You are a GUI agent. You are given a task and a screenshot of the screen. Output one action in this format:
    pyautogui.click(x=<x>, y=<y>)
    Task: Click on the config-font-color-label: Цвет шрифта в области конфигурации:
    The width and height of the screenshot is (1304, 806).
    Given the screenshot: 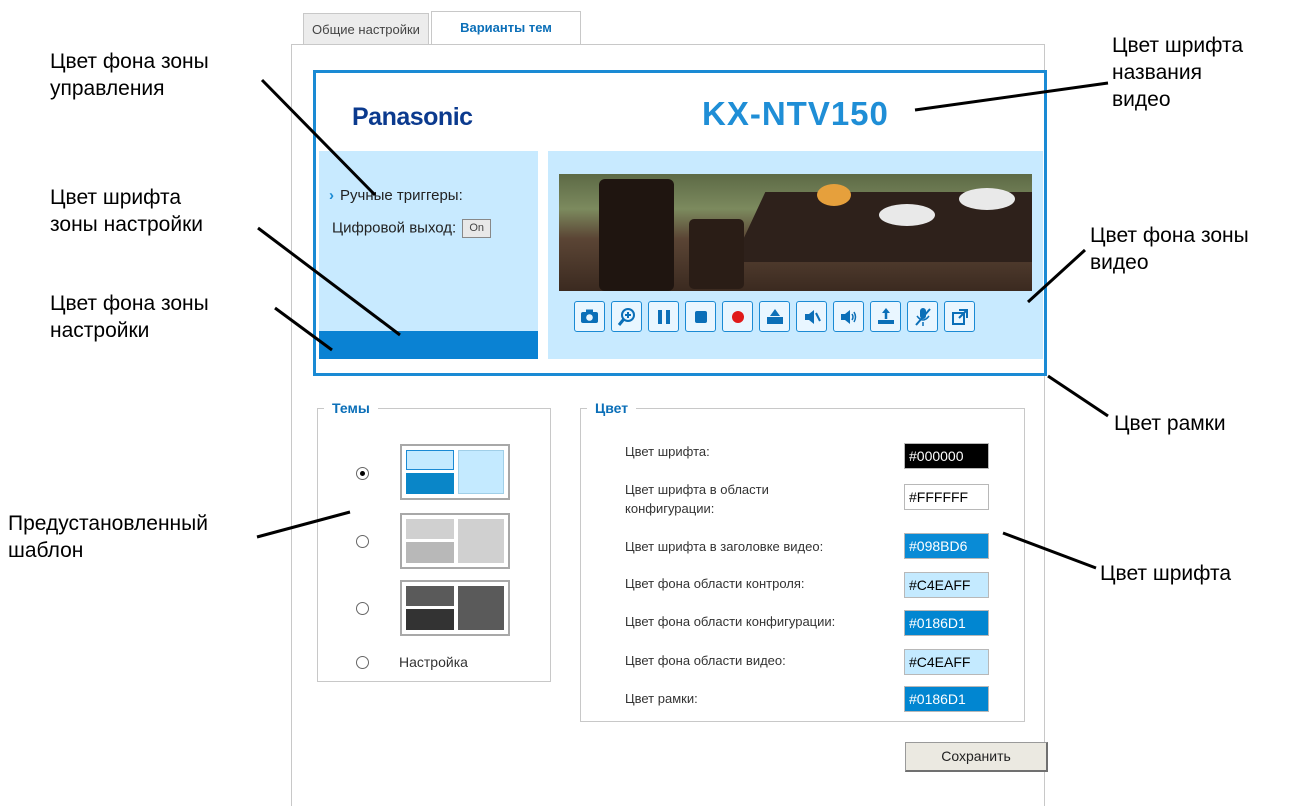 What is the action you would take?
    pyautogui.click(x=730, y=499)
    